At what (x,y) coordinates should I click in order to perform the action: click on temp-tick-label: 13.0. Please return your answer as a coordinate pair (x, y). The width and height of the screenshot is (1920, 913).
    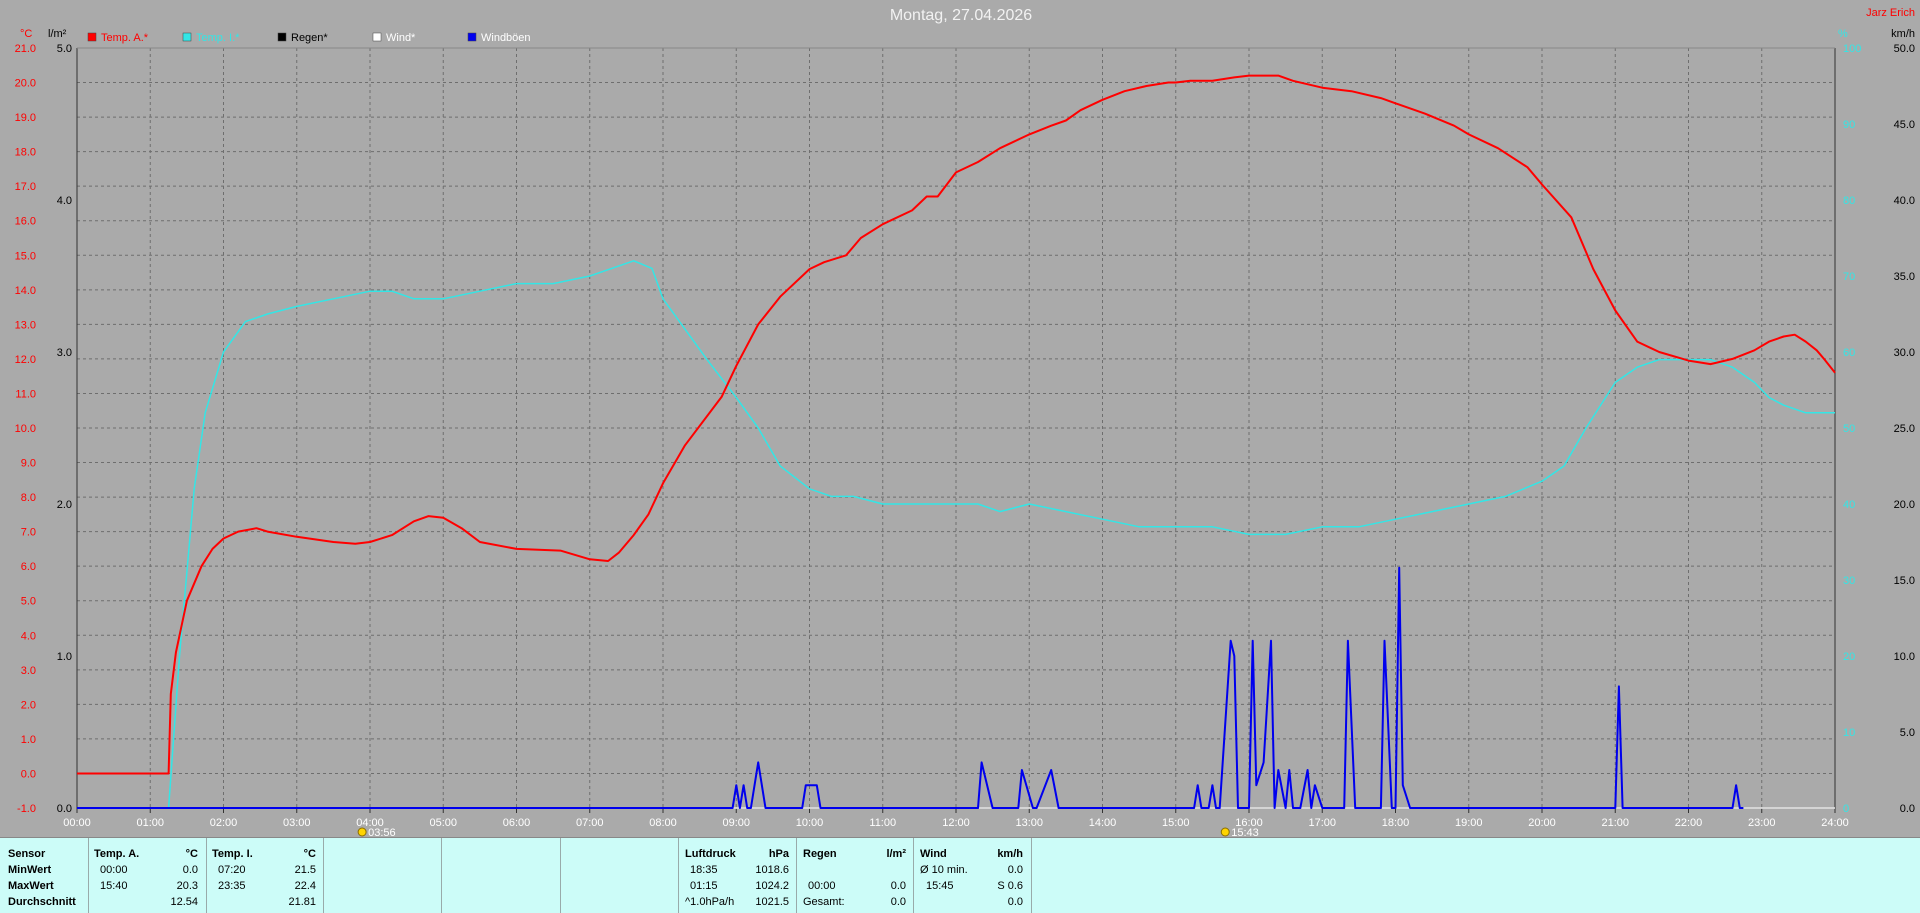
    Looking at the image, I should click on (25, 325).